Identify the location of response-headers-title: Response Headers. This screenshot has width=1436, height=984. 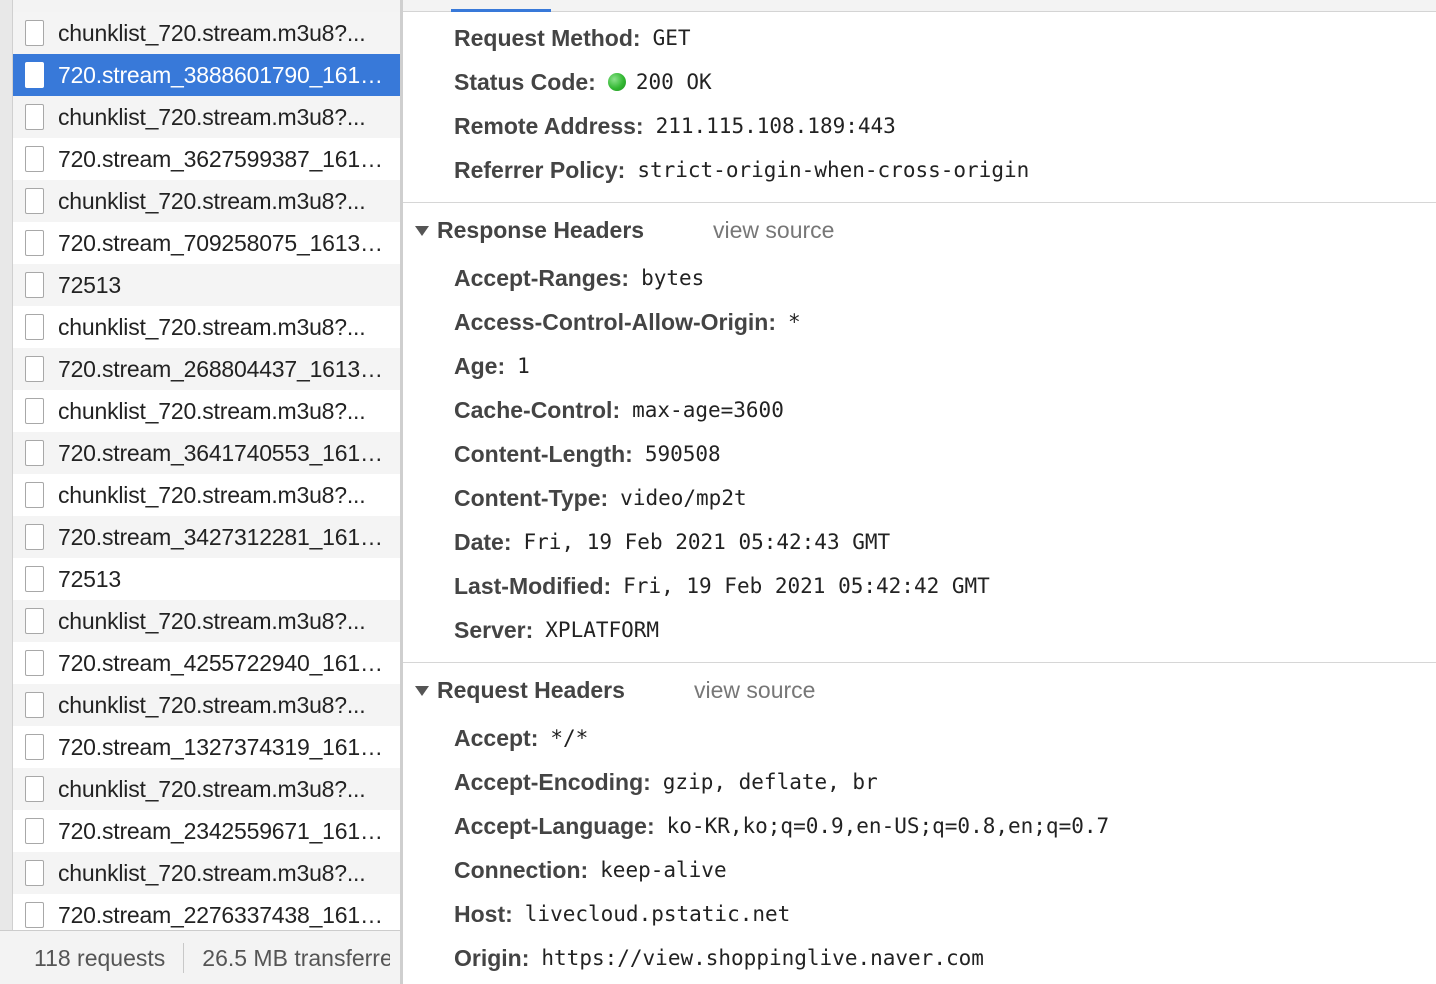
(541, 229).